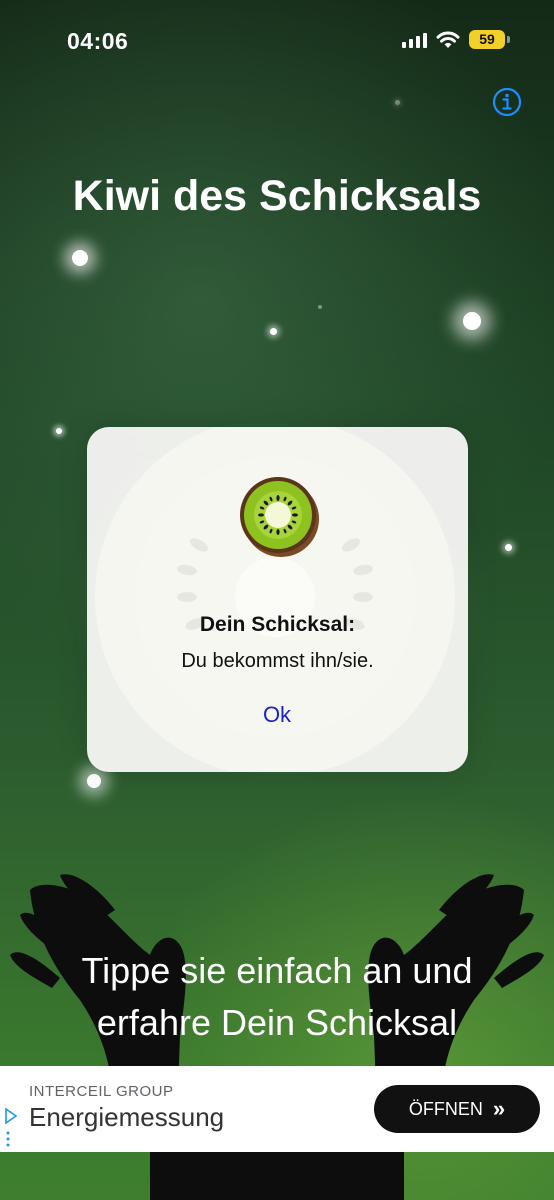 The height and width of the screenshot is (1200, 554). Describe the element at coordinates (277, 196) in the screenshot. I see `app-title: Kiwi des Schicksals` at that location.